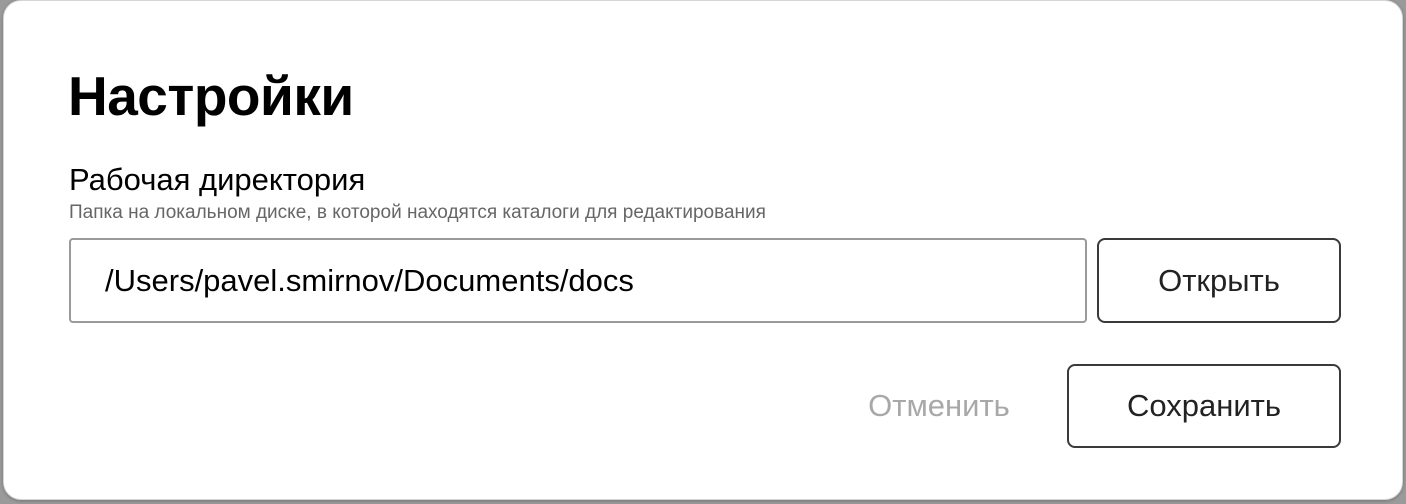 The height and width of the screenshot is (504, 1406). What do you see at coordinates (578, 280) in the screenshot?
I see `working-dir-input` at bounding box center [578, 280].